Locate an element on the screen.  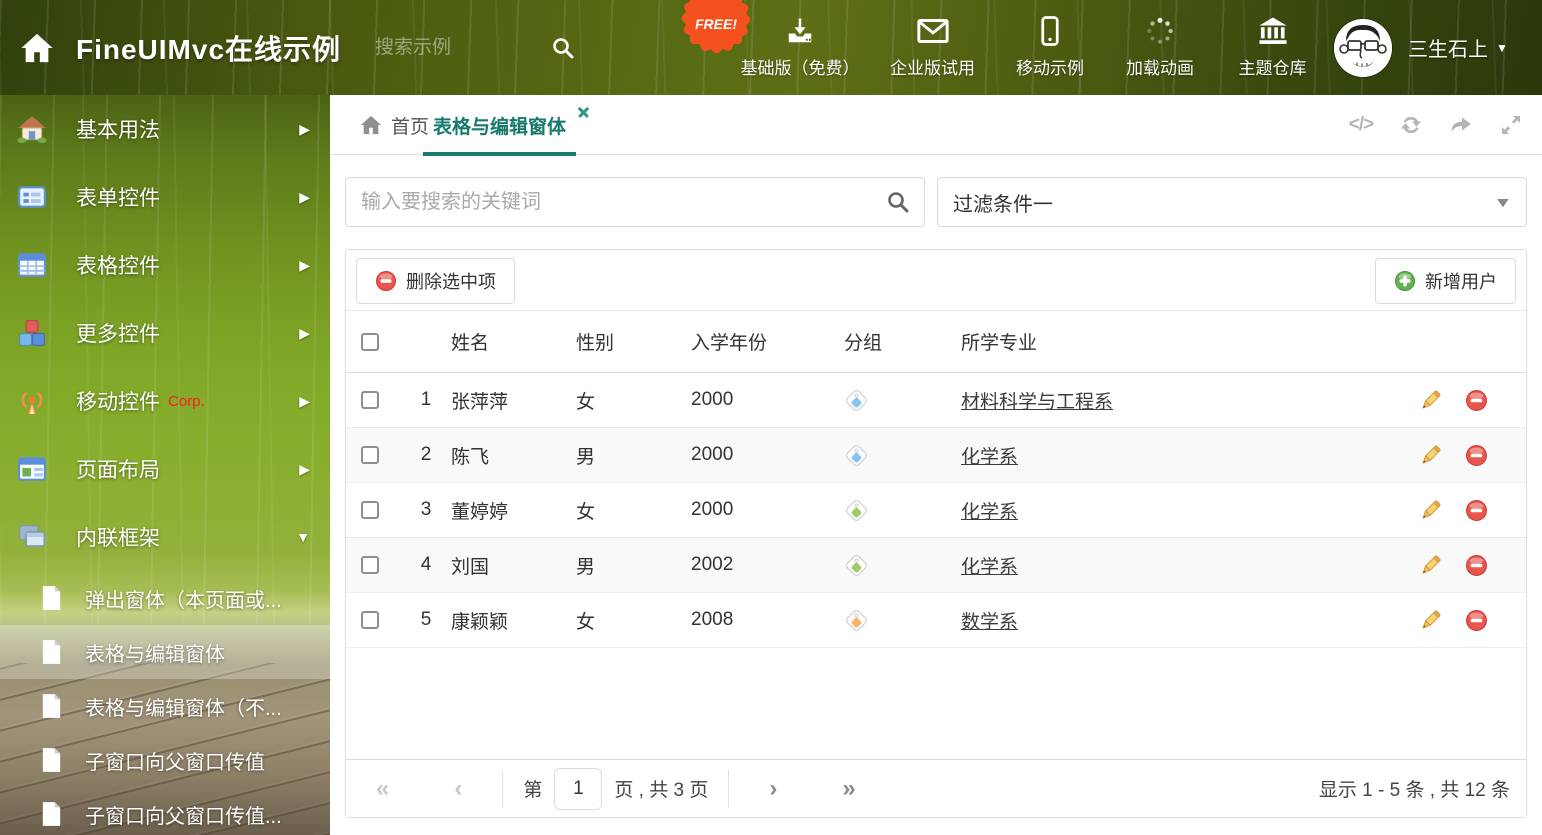
table-row: 1 张萍萍 女 2000 材料科学与工程系 is located at coordinates (936, 400).